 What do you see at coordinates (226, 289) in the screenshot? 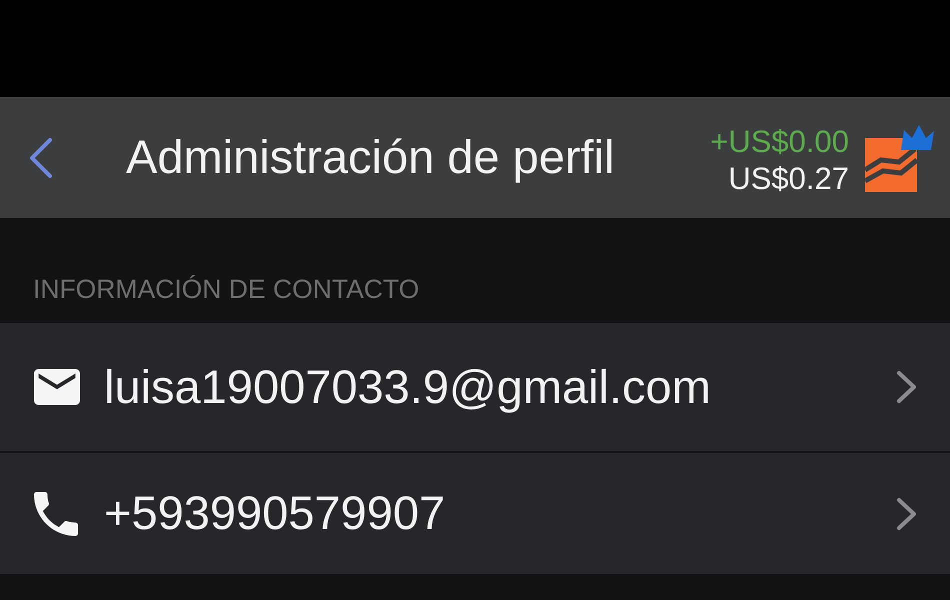
I see `section-label: INFORMACIÓN DE CONTACTO` at bounding box center [226, 289].